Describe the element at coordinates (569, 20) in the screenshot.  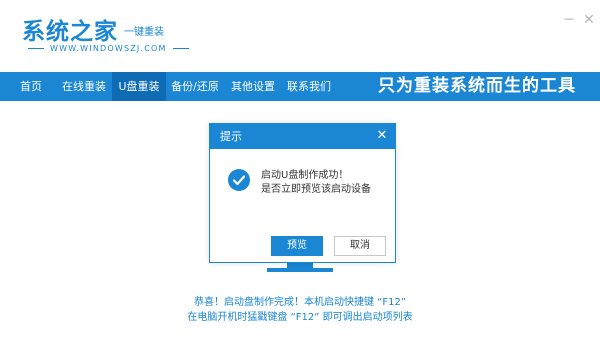
I see `minimize-button: ─` at that location.